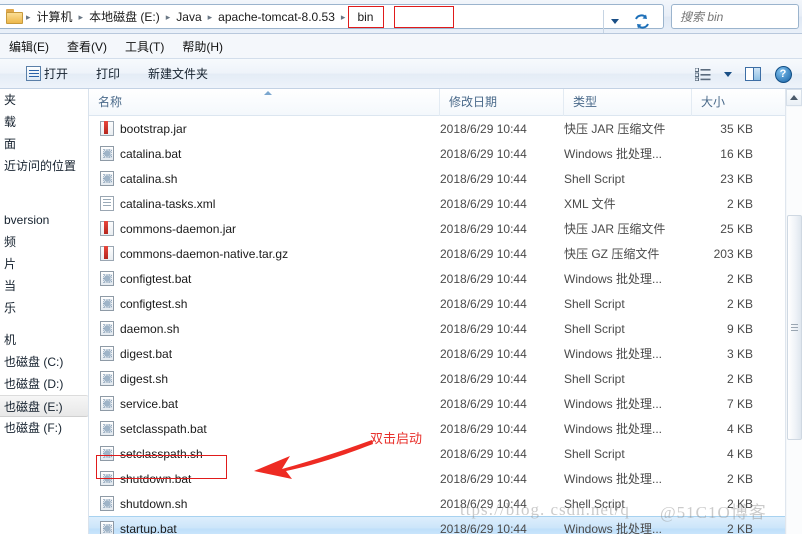  Describe the element at coordinates (739, 403) in the screenshot. I see `cell-size: 7 KB` at that location.